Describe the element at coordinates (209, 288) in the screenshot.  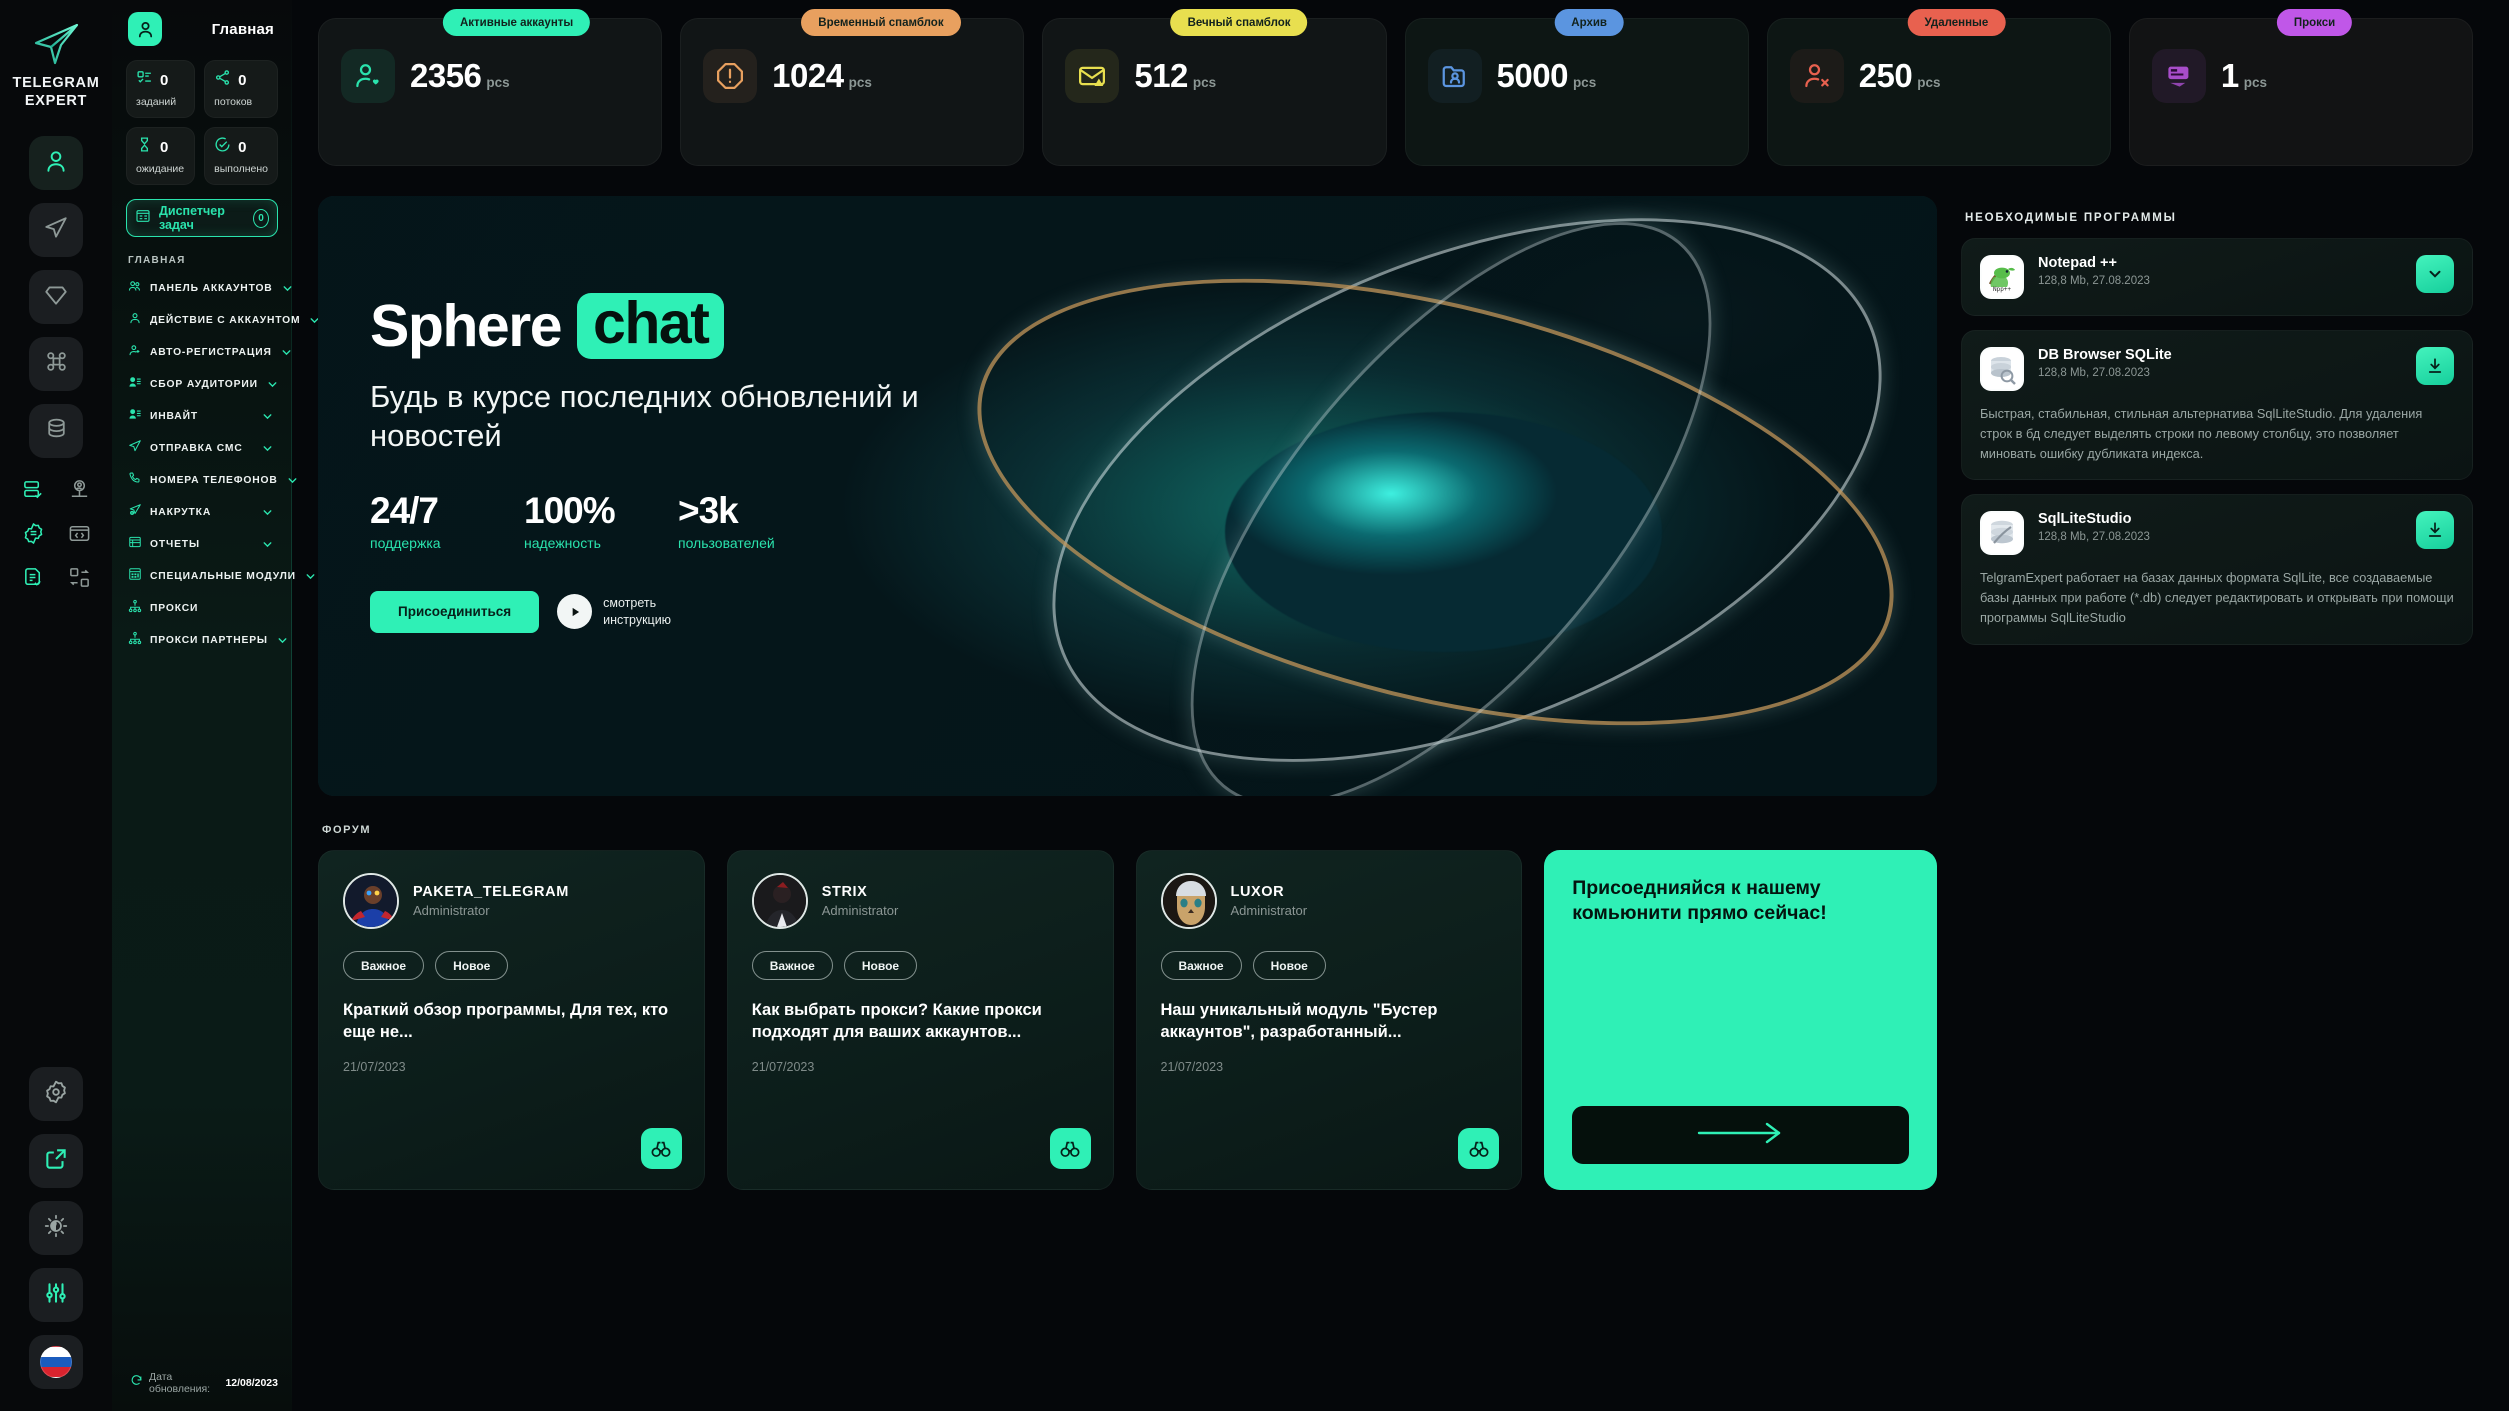
I see `sidebar-item-accounts-panel: ПАНЕЛЬ АККАУНТОВ` at that location.